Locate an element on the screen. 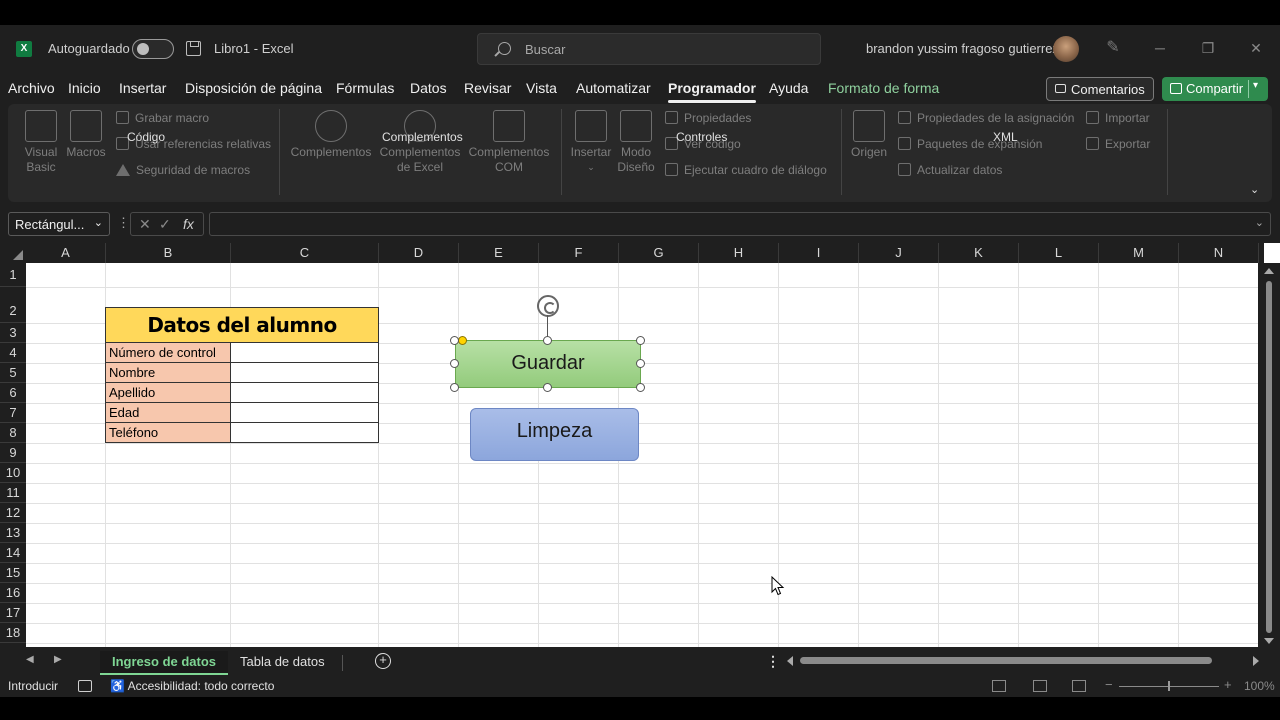  row-header: 10 is located at coordinates (13, 473).